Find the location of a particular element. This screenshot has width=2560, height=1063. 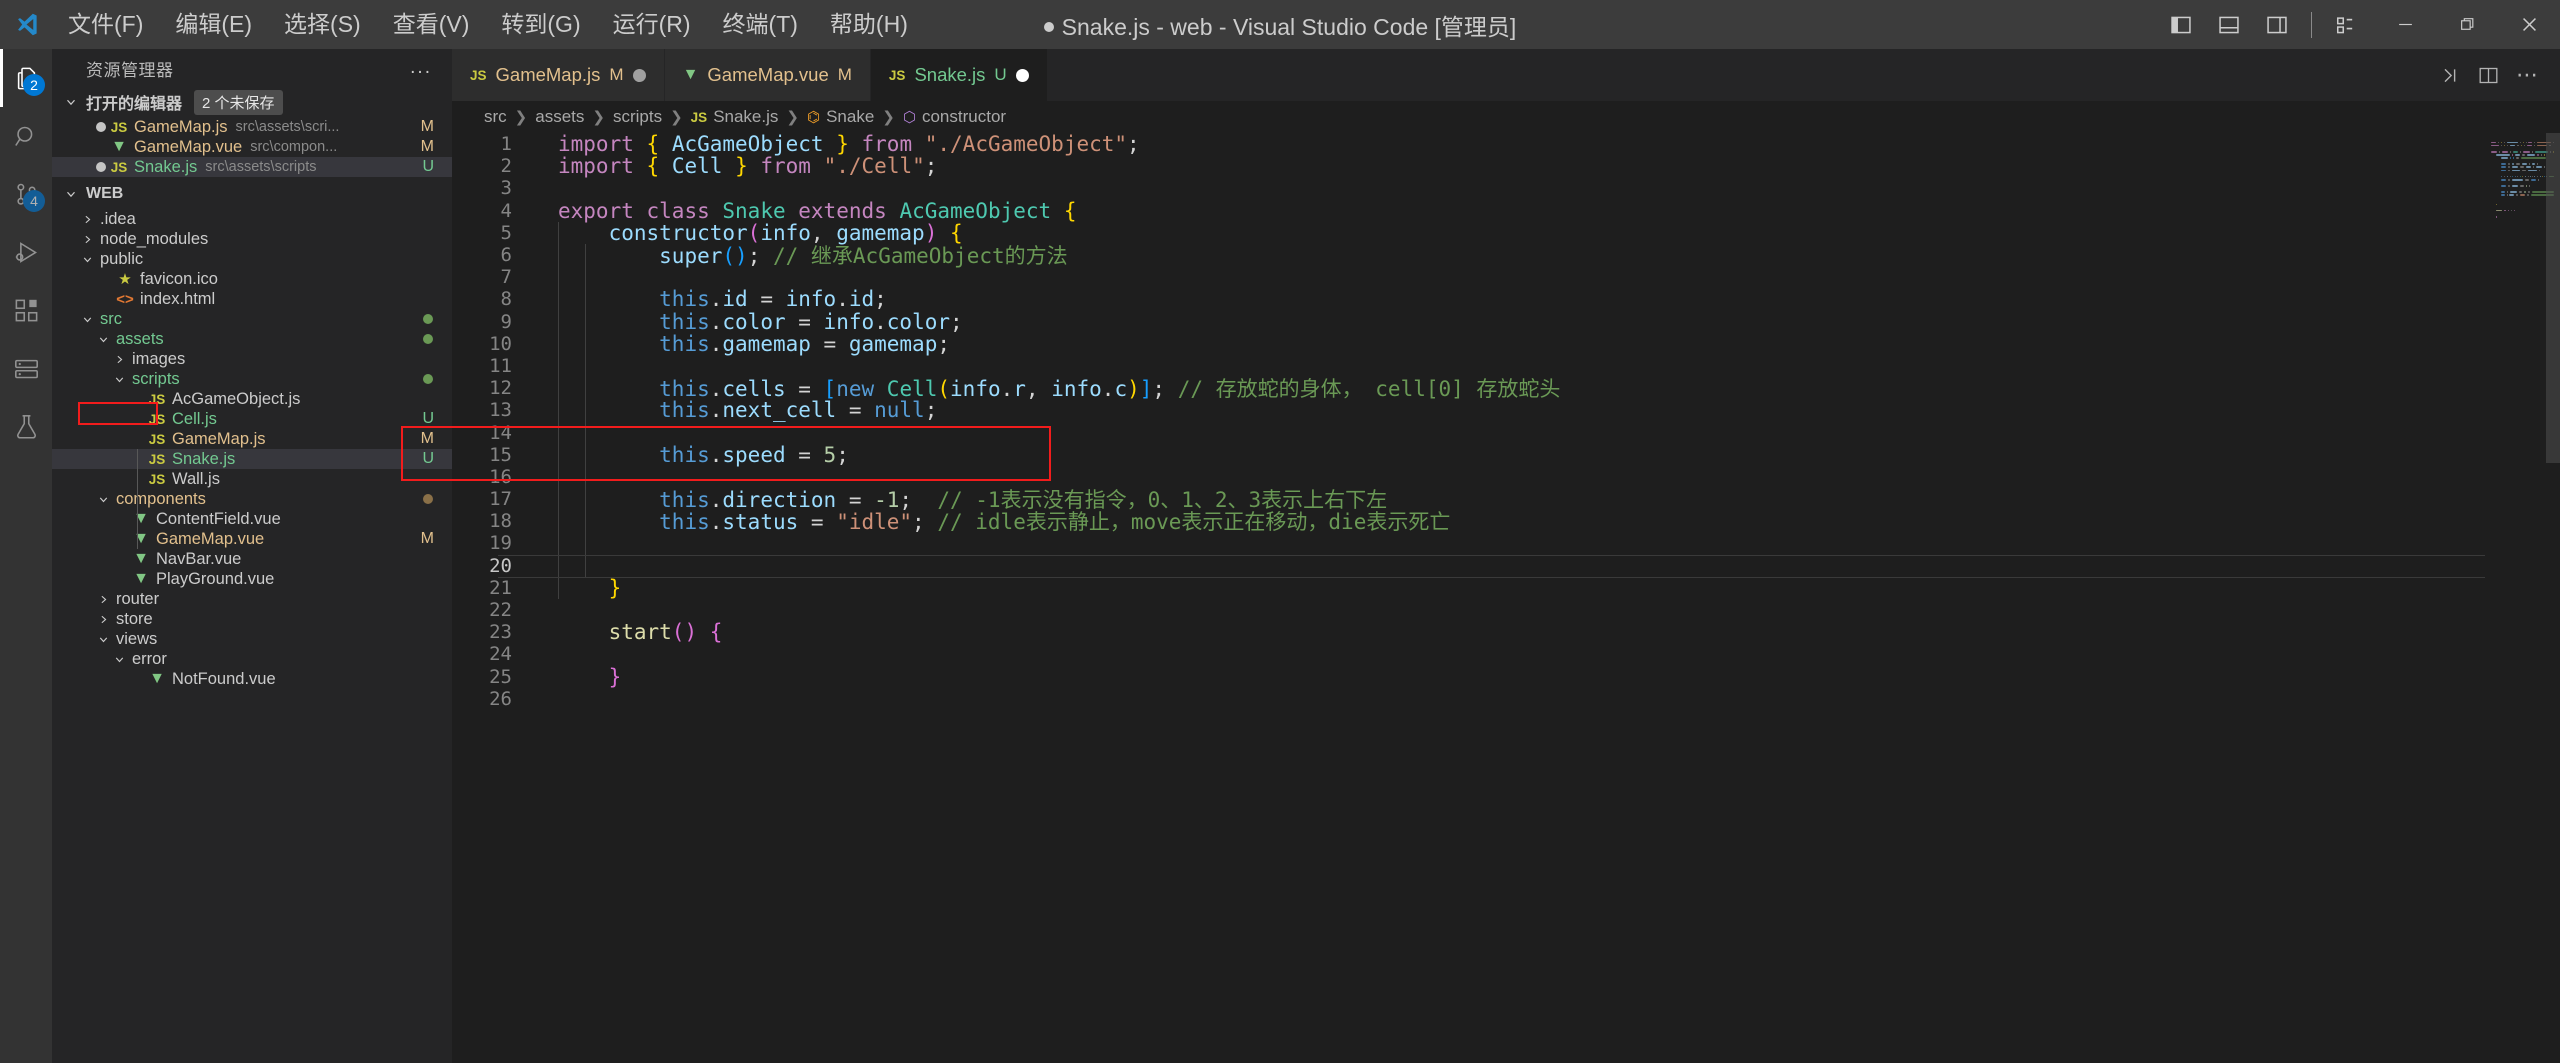

code-line: 21 } is located at coordinates (1506, 588).